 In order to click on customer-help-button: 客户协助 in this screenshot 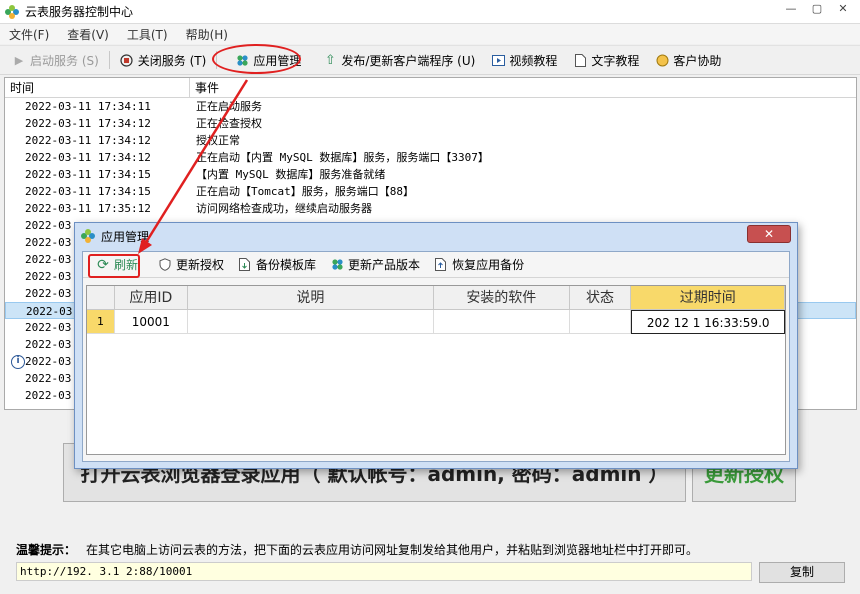, I will do `click(688, 60)`.